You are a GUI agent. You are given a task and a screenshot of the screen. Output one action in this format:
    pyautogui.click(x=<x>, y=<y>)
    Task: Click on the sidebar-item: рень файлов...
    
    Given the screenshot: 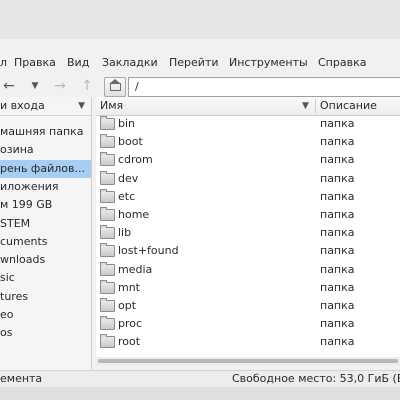 What is the action you would take?
    pyautogui.click(x=45, y=168)
    